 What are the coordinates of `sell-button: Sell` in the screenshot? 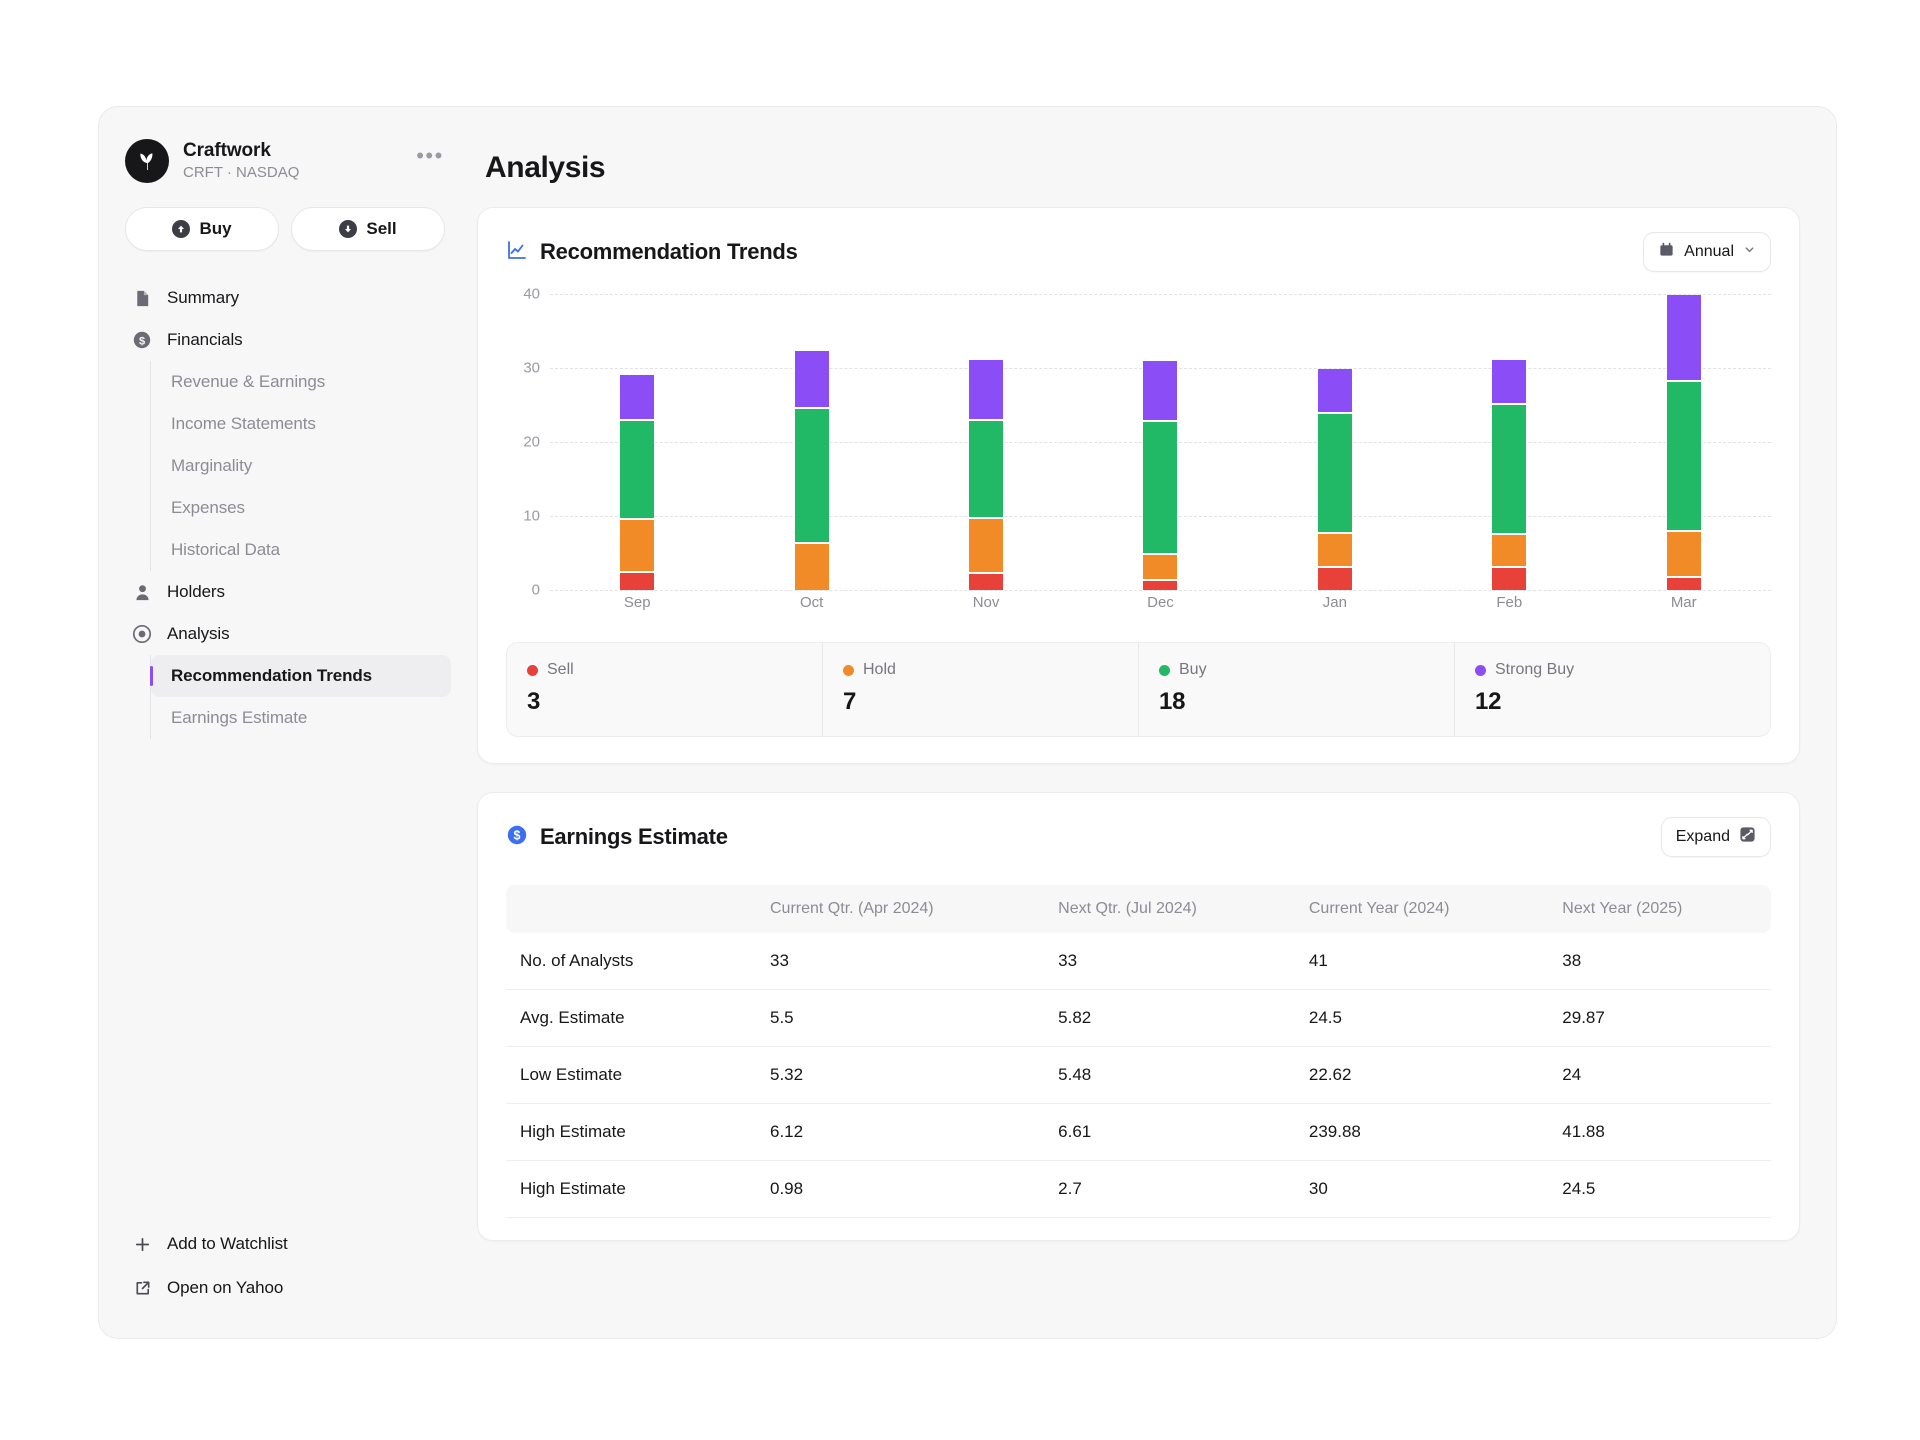 It's located at (368, 229).